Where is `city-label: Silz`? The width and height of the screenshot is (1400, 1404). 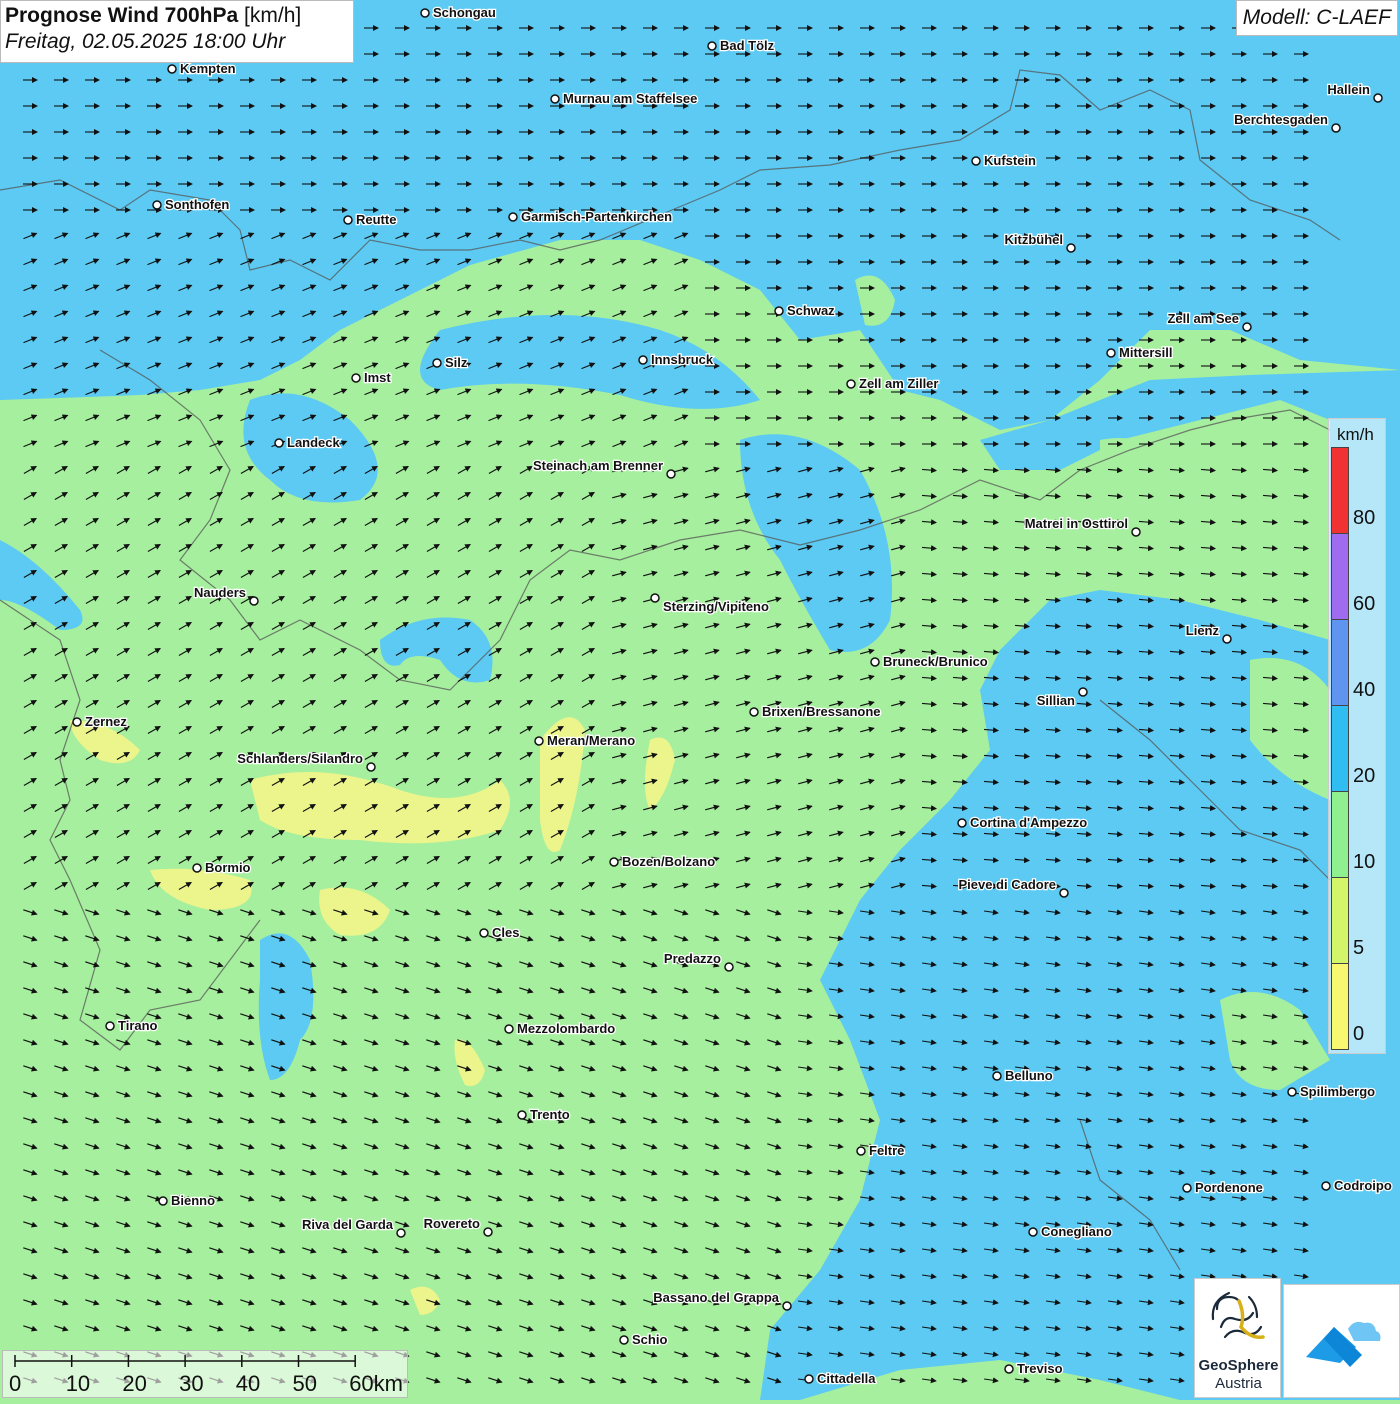 city-label: Silz is located at coordinates (456, 362).